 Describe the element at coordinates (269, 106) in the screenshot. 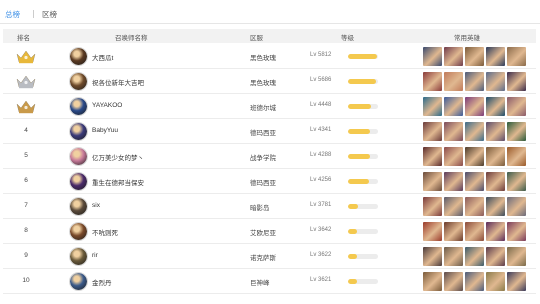

I see `table-row: YAYAKOO 班德尔城 Lv 4448` at that location.